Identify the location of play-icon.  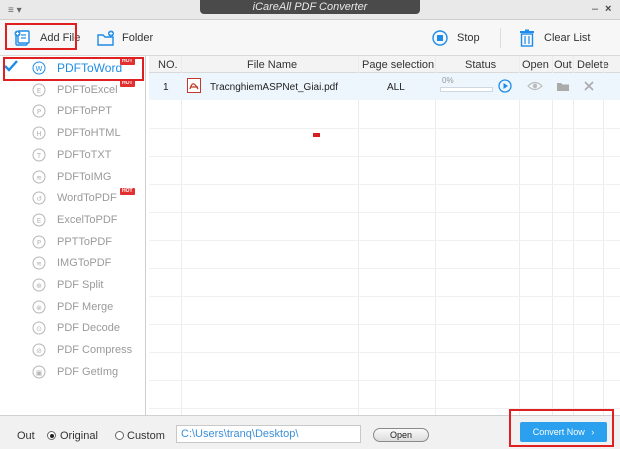
(505, 86).